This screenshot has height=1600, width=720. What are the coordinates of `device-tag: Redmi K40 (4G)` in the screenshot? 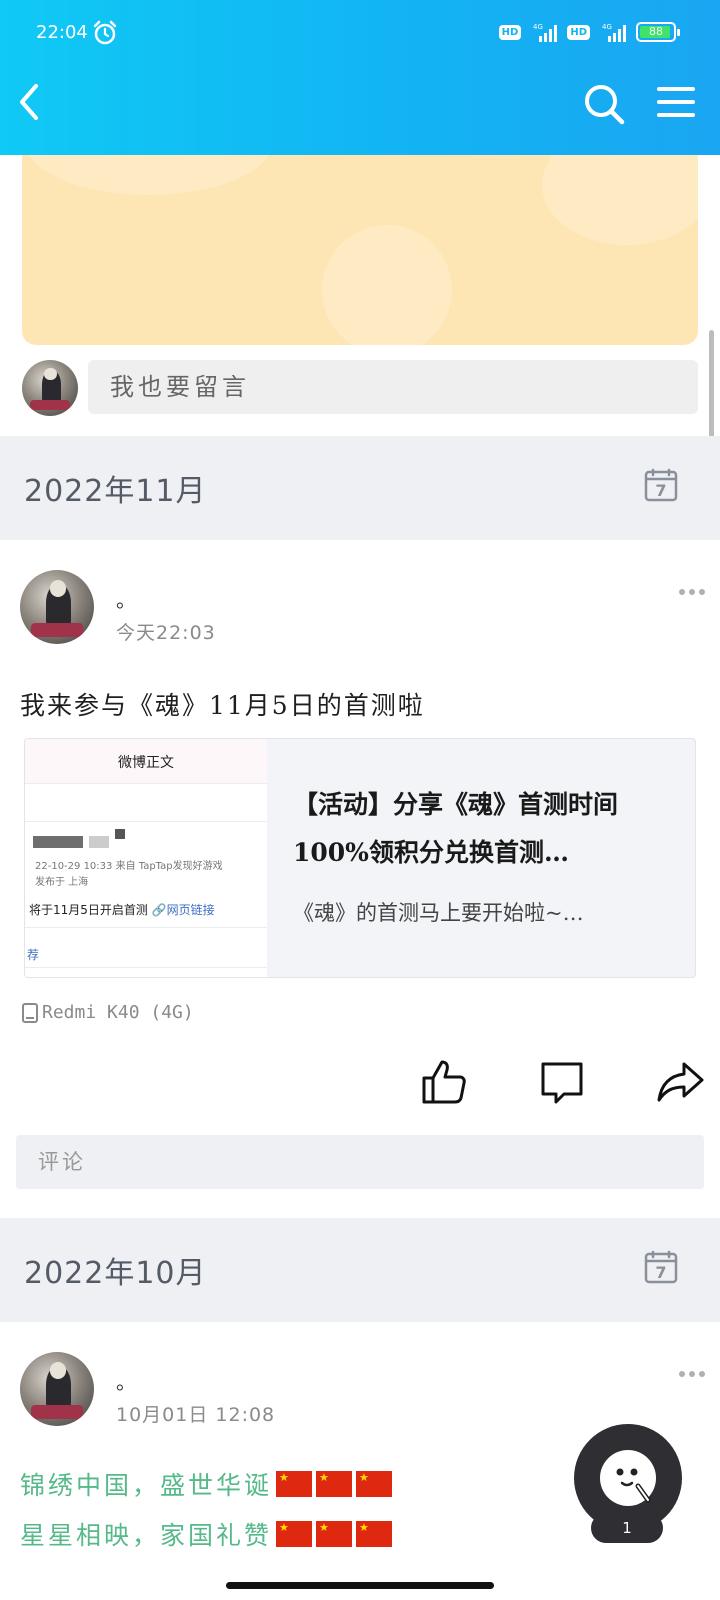 It's located at (108, 1012).